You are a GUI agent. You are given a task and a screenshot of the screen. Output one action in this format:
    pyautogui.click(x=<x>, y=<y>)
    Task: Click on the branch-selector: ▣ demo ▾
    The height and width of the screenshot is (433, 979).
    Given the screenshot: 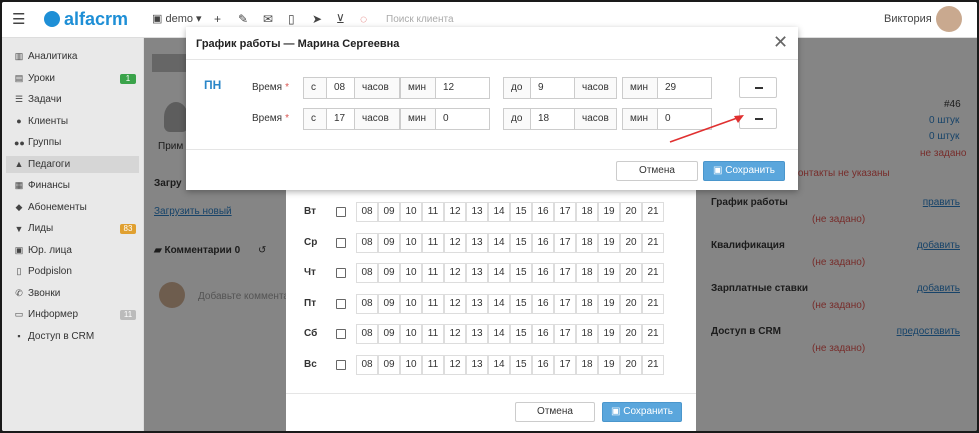 What is the action you would take?
    pyautogui.click(x=177, y=18)
    